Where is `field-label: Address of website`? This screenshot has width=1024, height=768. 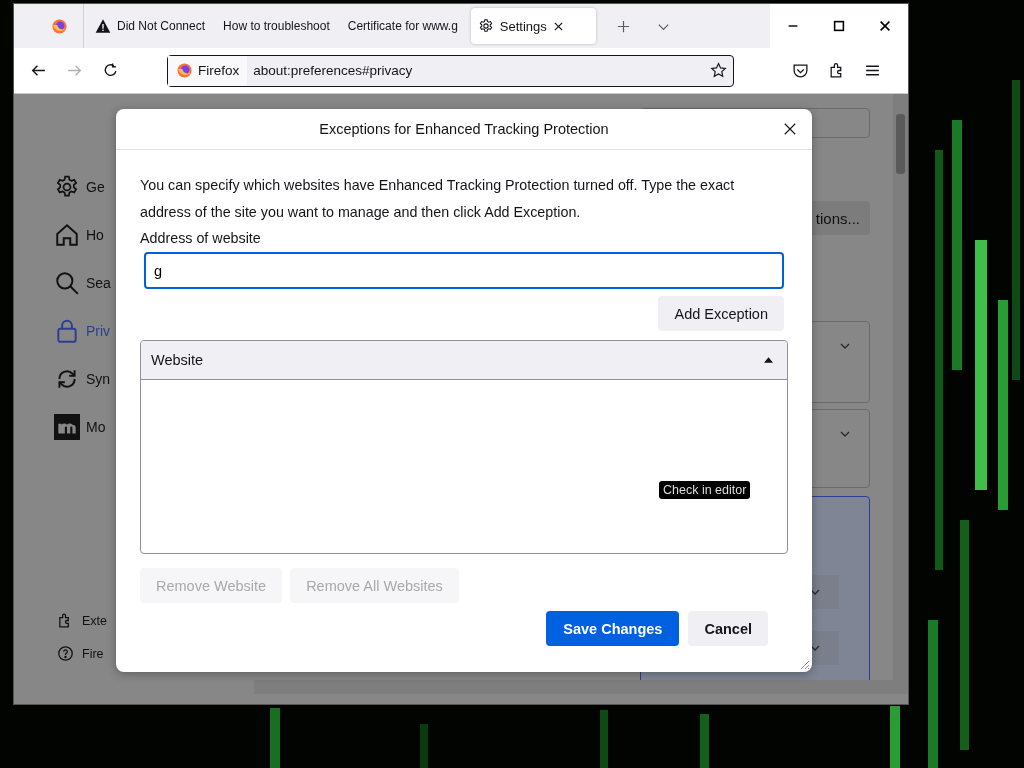 field-label: Address of website is located at coordinates (201, 238).